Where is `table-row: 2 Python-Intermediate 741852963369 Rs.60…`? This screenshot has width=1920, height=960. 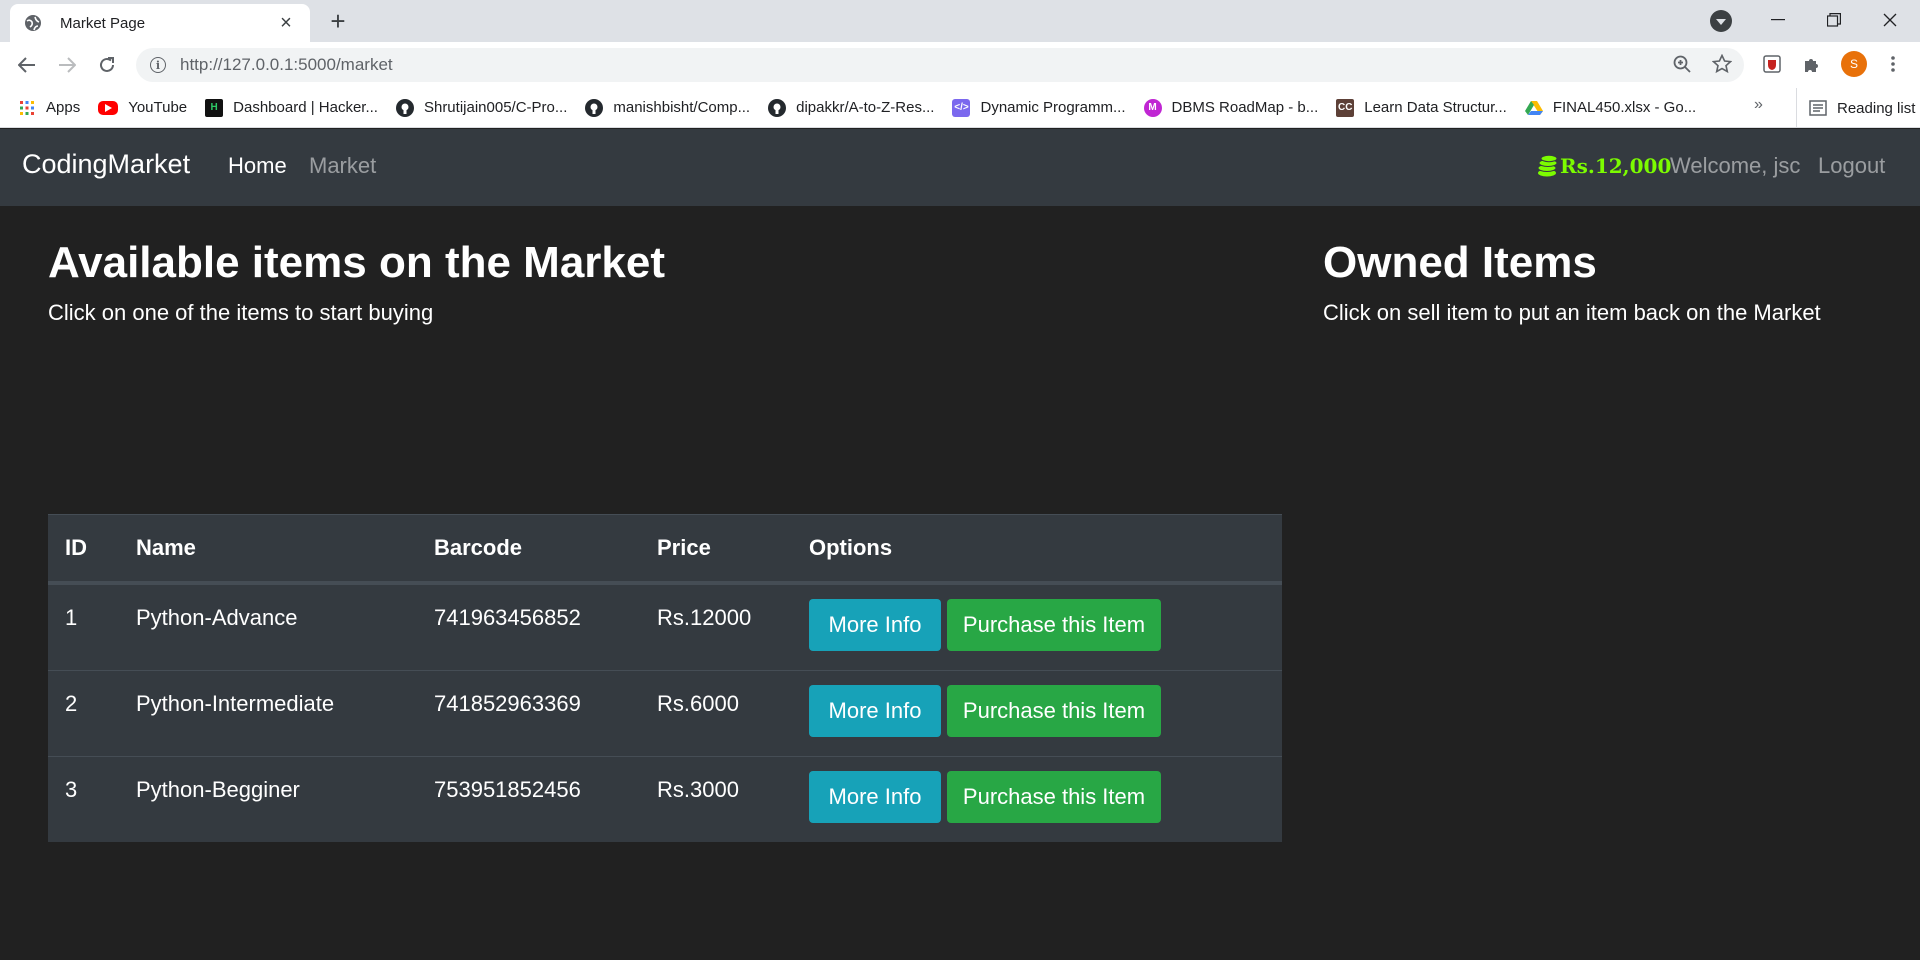
table-row: 2 Python-Intermediate 741852963369 Rs.60… is located at coordinates (665, 713).